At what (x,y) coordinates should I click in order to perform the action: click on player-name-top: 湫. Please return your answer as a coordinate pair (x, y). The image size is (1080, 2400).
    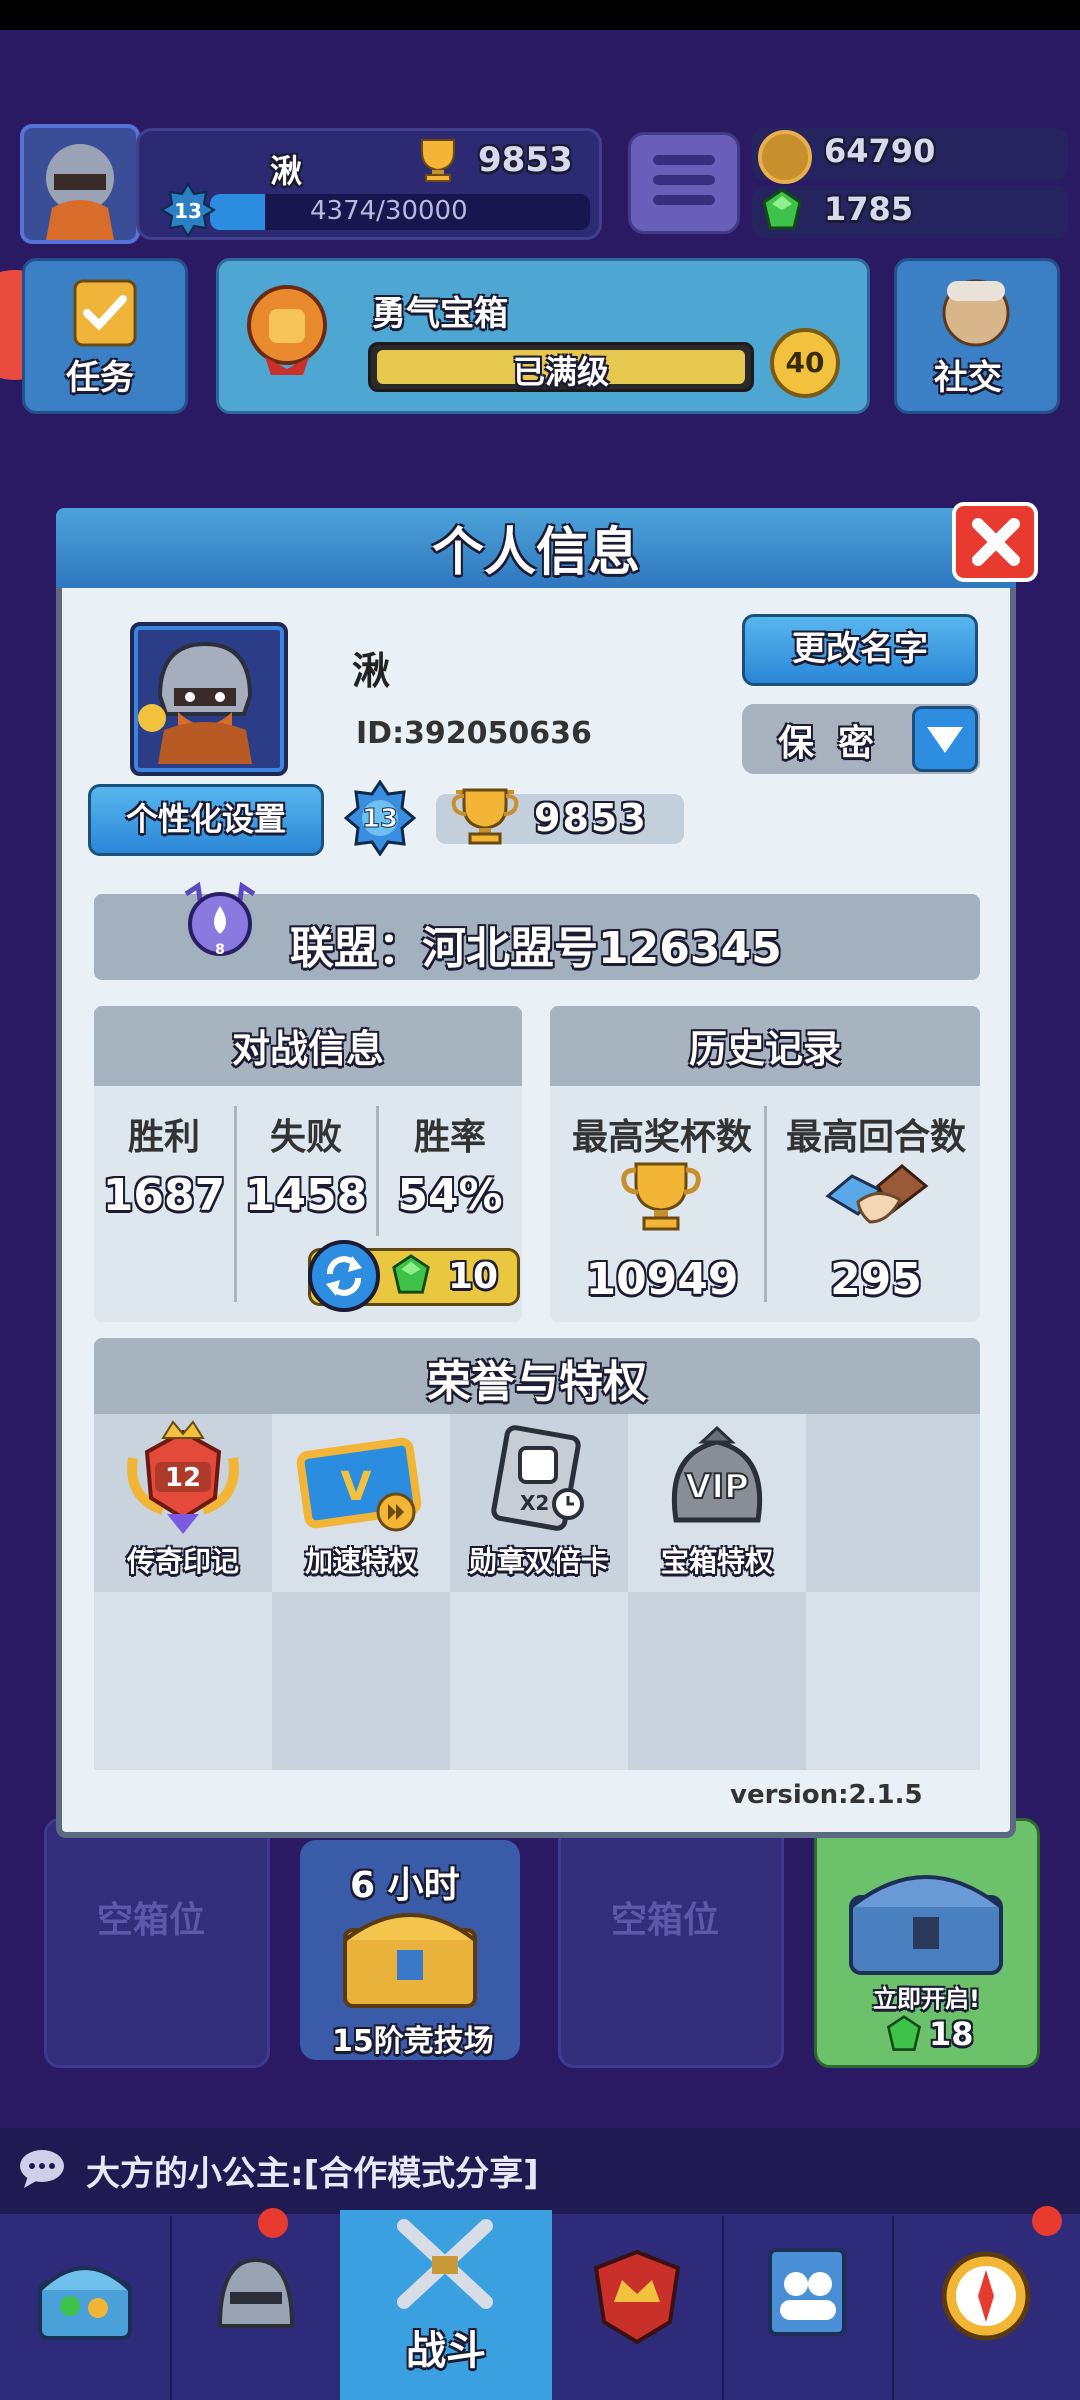
    Looking at the image, I should click on (286, 171).